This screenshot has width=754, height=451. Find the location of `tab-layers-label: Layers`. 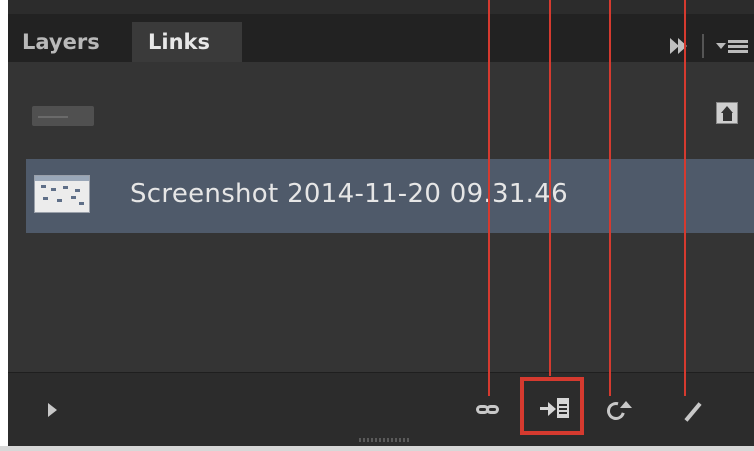

tab-layers-label: Layers is located at coordinates (61, 42).